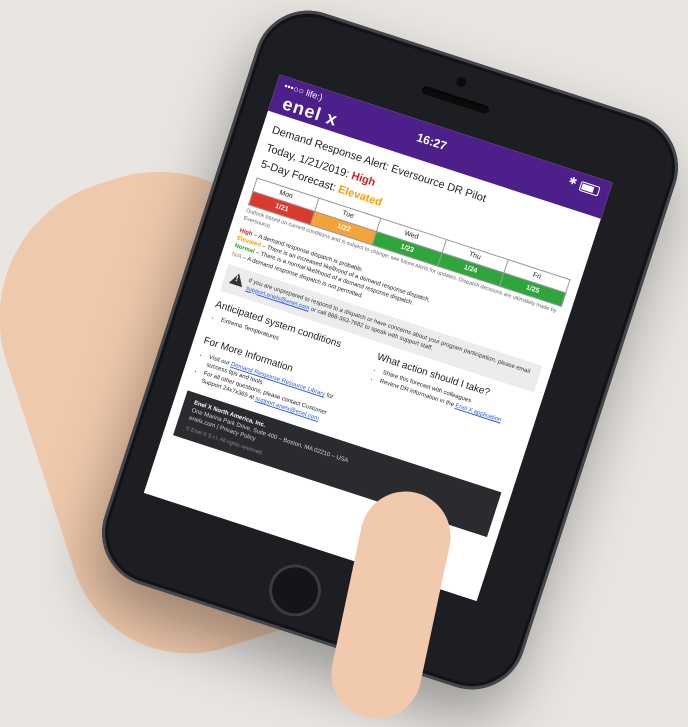  I want to click on front-camera, so click(461, 82).